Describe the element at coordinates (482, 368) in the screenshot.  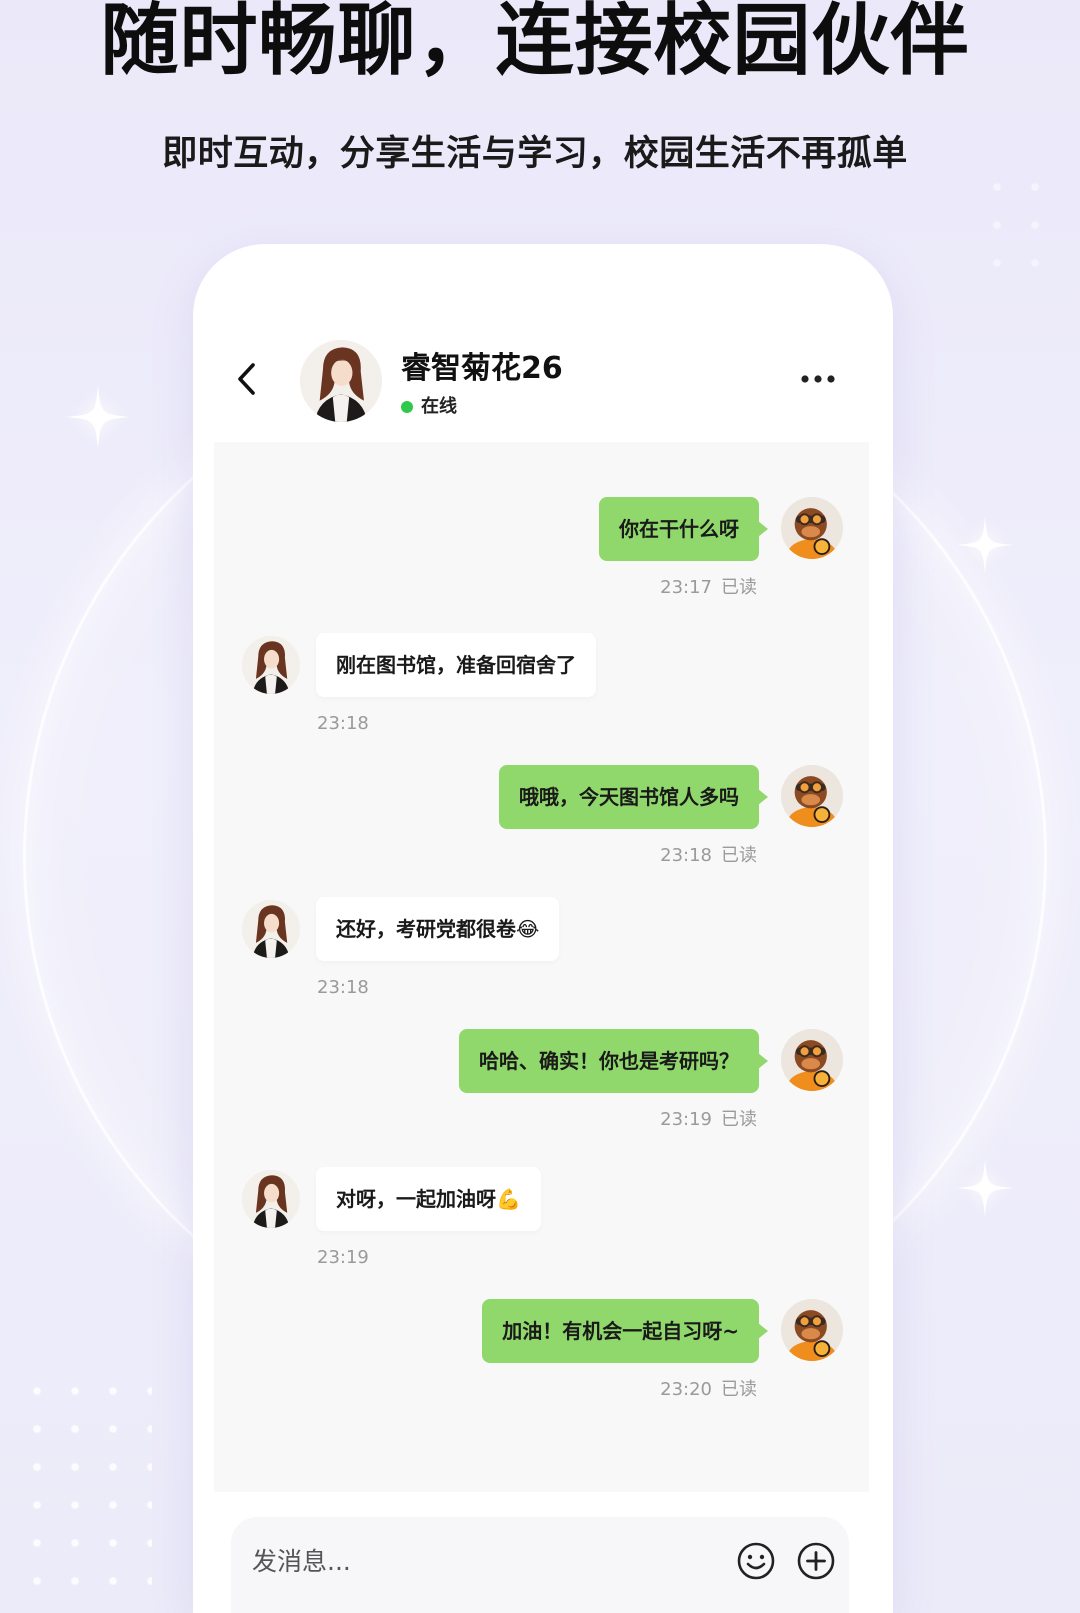
I see `contact-name: 睿智菊花26` at that location.